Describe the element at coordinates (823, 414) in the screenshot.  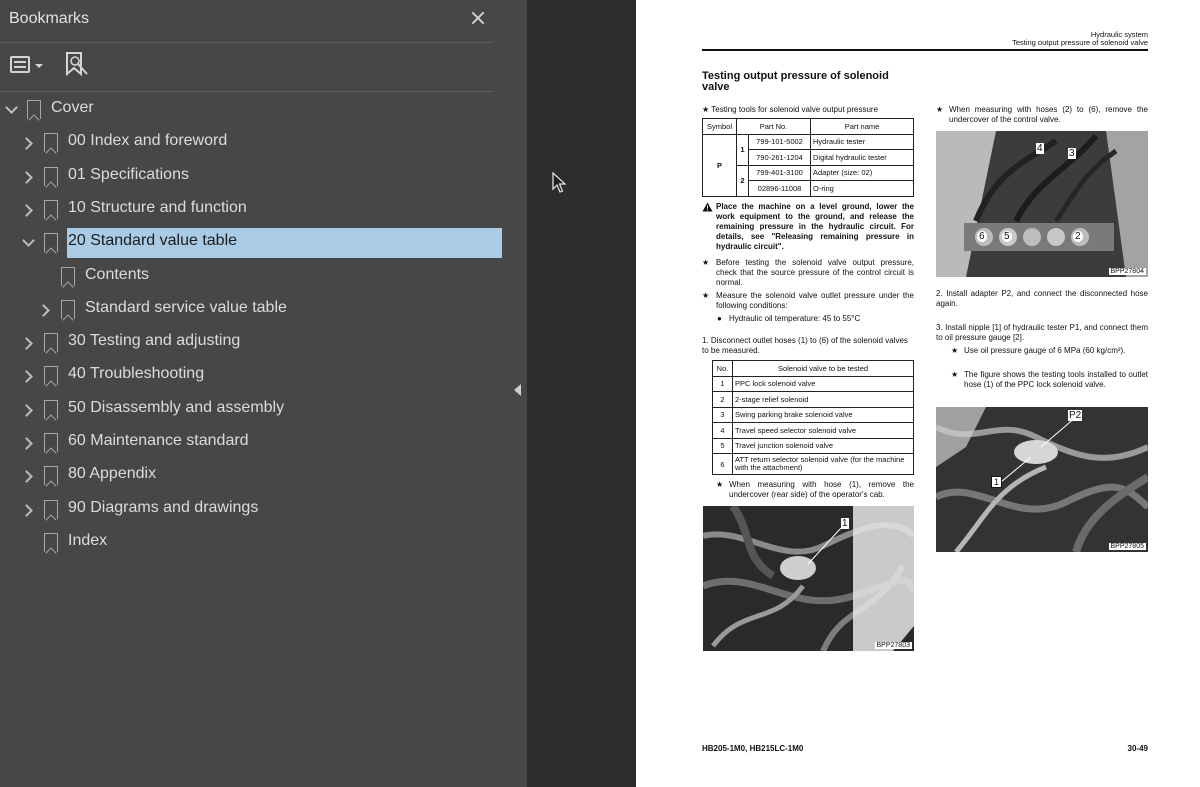
I see `table-cell: Swing parking brake solenoid valve` at that location.